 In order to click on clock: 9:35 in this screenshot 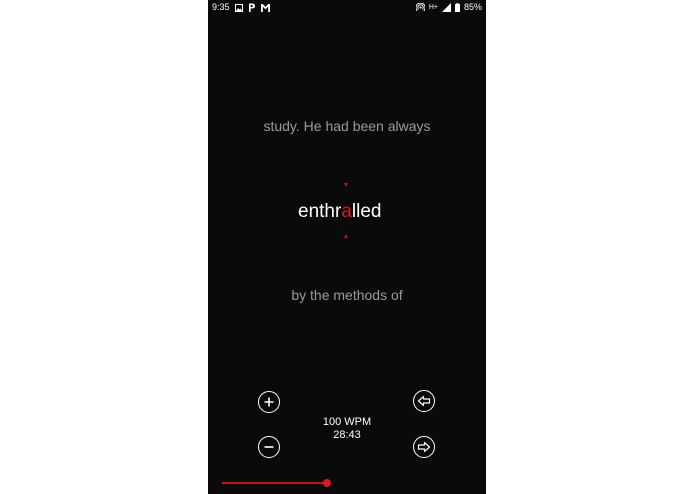, I will do `click(221, 7)`.